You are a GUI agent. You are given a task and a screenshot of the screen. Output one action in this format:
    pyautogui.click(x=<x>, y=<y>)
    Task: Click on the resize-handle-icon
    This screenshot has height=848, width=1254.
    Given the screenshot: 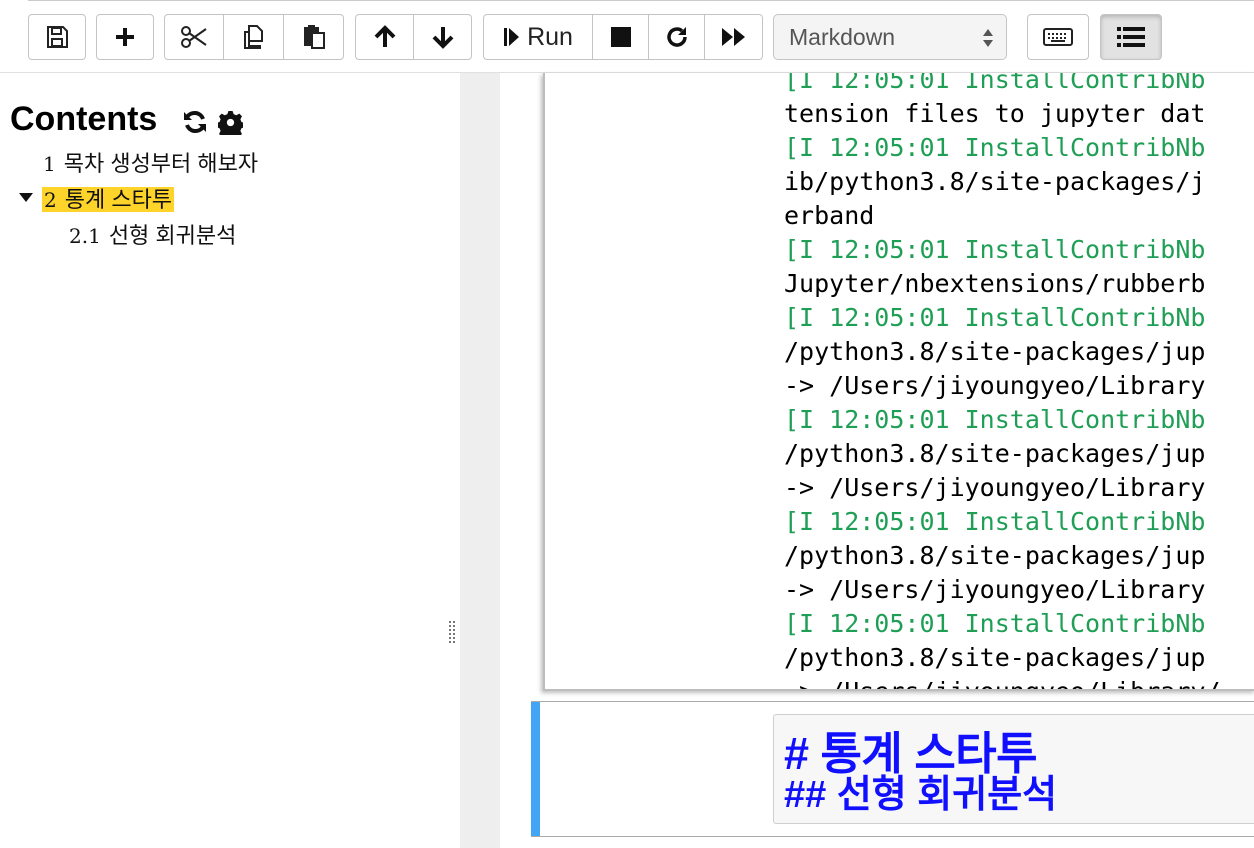 What is the action you would take?
    pyautogui.click(x=453, y=633)
    